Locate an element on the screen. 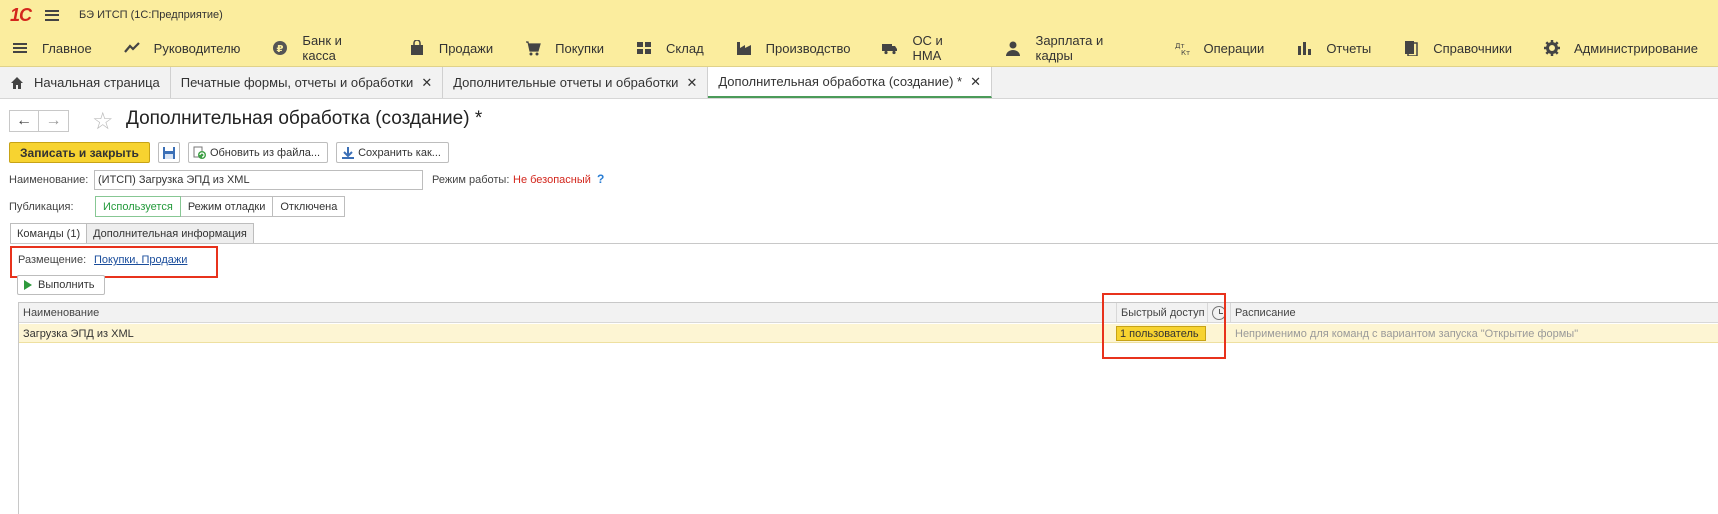  column-header-schedule: Расписание is located at coordinates (1474, 313).